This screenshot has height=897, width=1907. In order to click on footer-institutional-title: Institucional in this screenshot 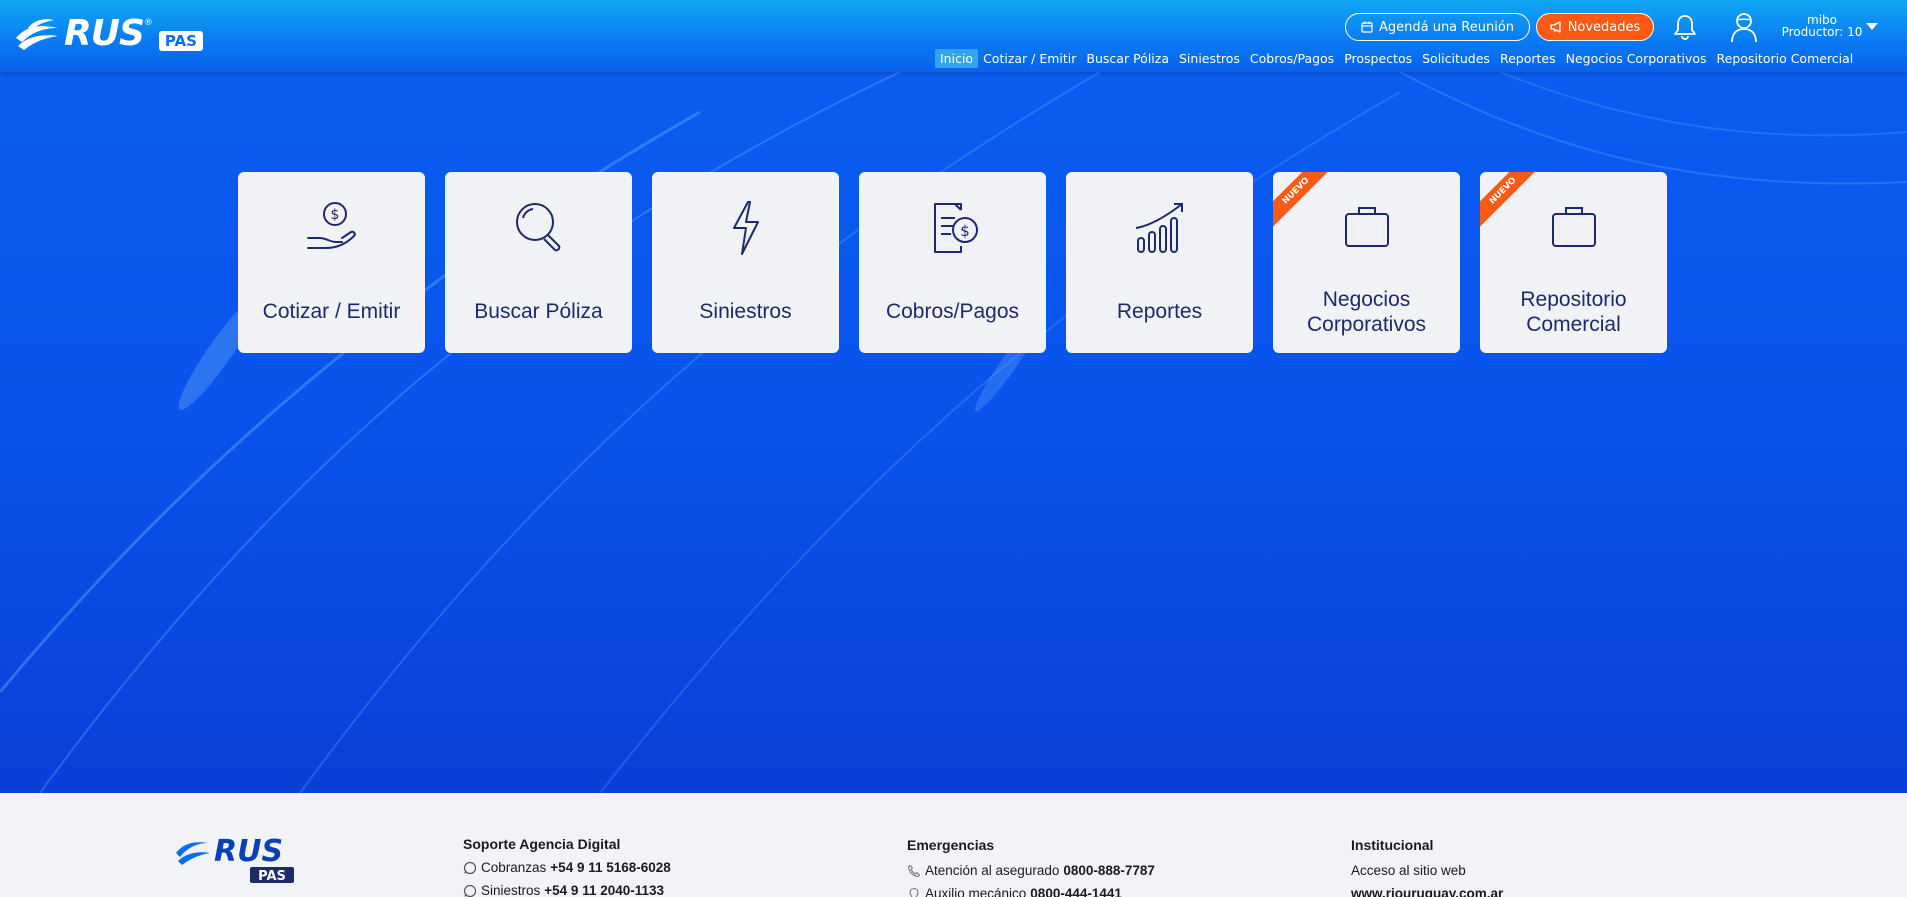, I will do `click(1392, 845)`.